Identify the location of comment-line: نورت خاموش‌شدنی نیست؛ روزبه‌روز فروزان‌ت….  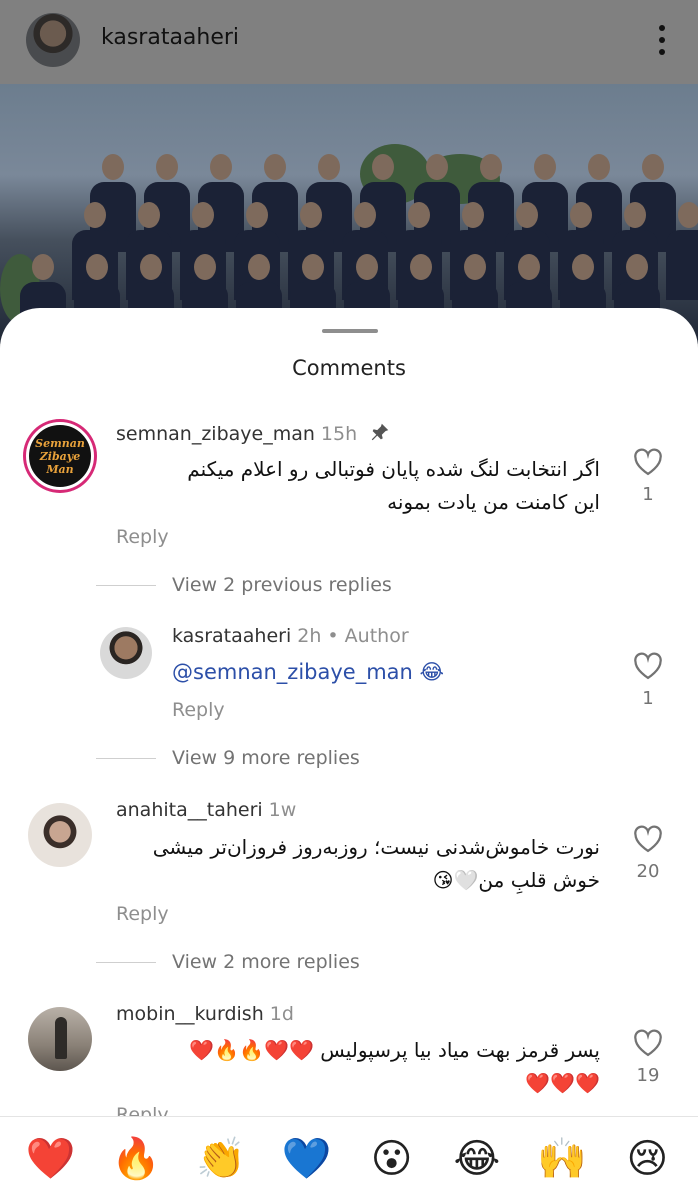
(376, 847).